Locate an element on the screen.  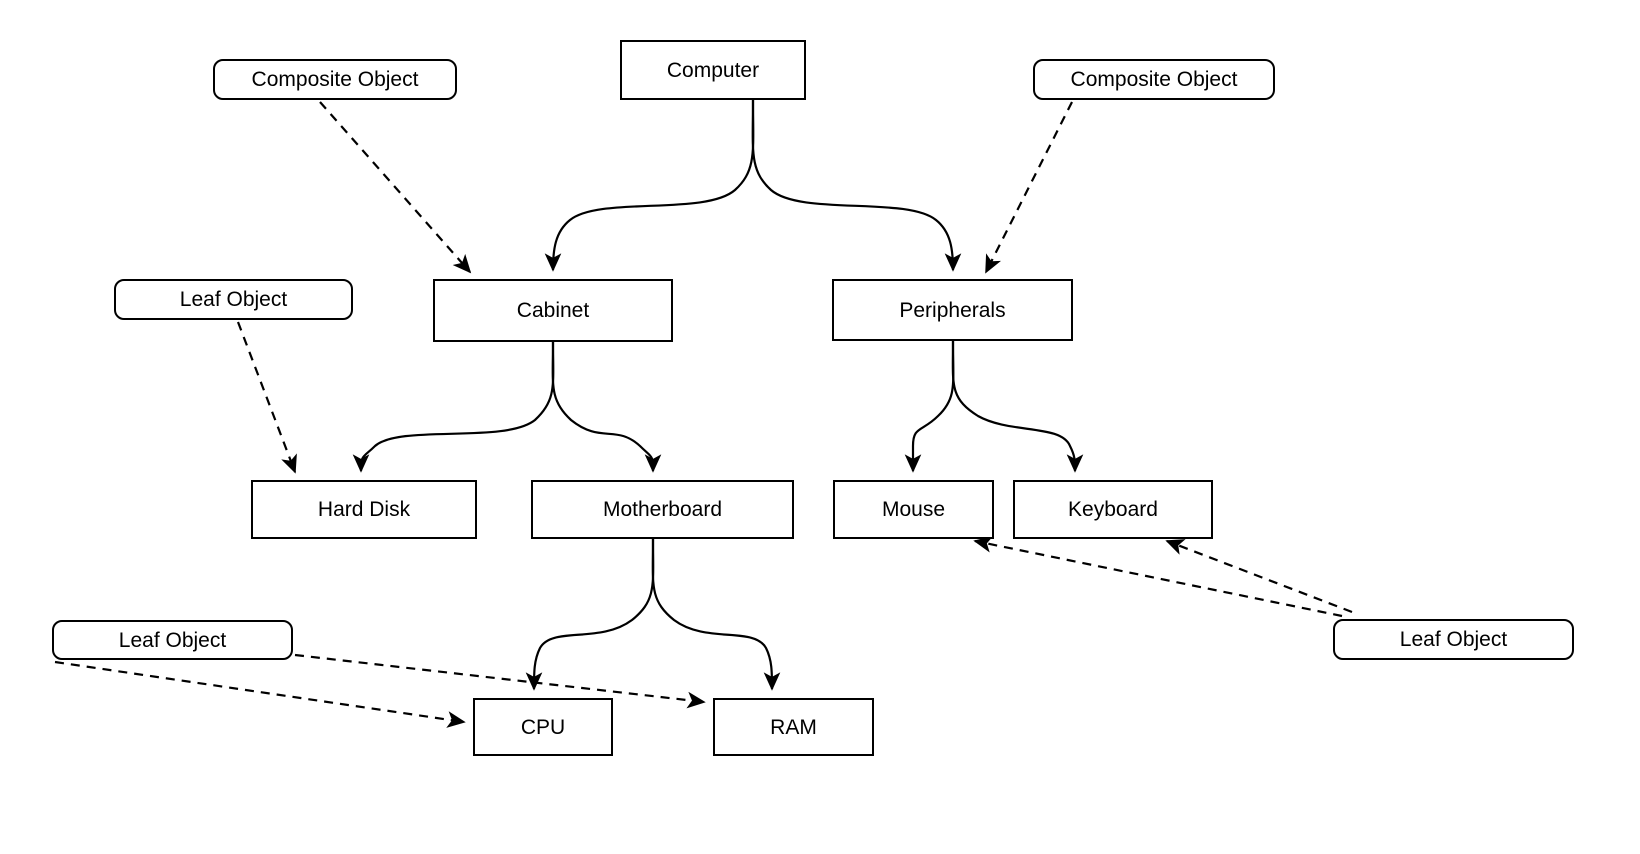
node-motherboard: Motherboard is located at coordinates (662, 509).